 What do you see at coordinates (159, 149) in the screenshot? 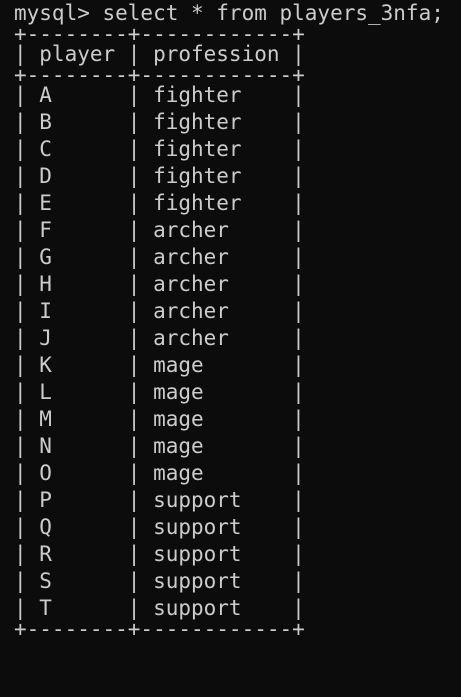
I see `table-row: | C | fighter |` at bounding box center [159, 149].